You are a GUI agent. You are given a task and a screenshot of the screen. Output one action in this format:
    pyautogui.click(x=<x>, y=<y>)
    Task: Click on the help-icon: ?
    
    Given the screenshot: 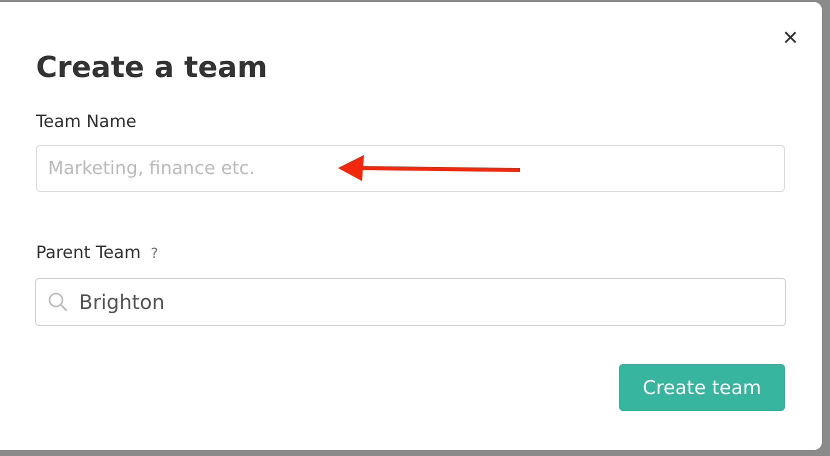 What is the action you would take?
    pyautogui.click(x=154, y=254)
    